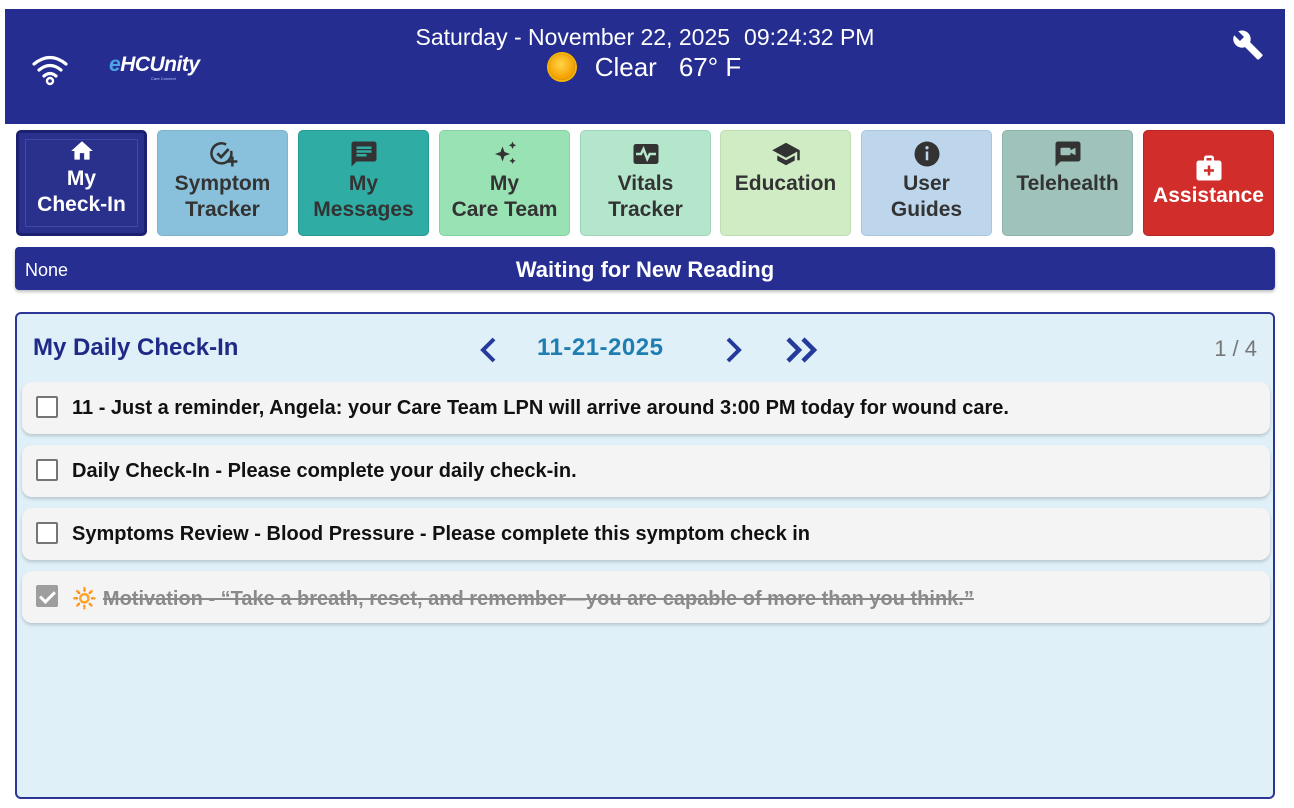 The image size is (1294, 808). What do you see at coordinates (1208, 168) in the screenshot?
I see `first-aid-icon` at bounding box center [1208, 168].